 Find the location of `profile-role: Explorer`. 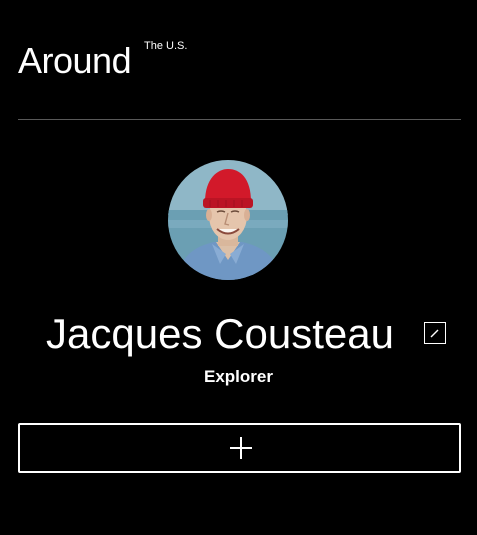

profile-role: Explorer is located at coordinates (238, 376).